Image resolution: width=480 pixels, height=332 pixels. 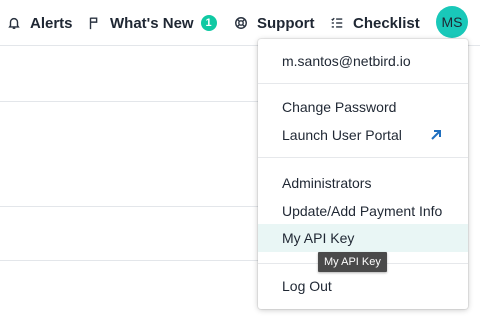 I want to click on flag-icon, so click(x=94, y=23).